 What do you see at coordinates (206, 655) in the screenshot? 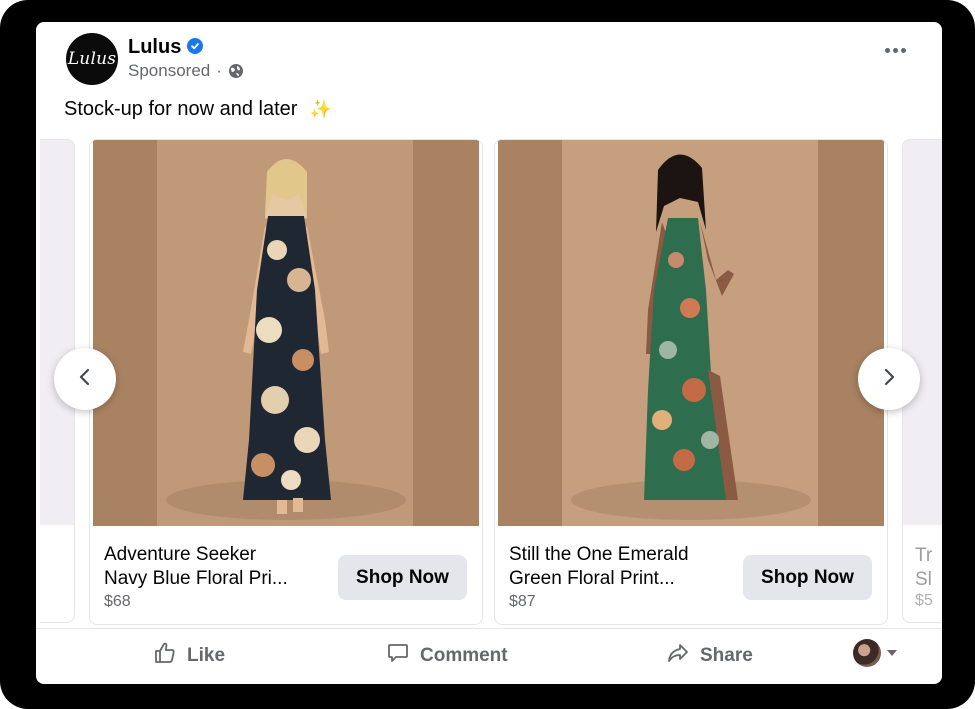
I see `like-label: Like` at bounding box center [206, 655].